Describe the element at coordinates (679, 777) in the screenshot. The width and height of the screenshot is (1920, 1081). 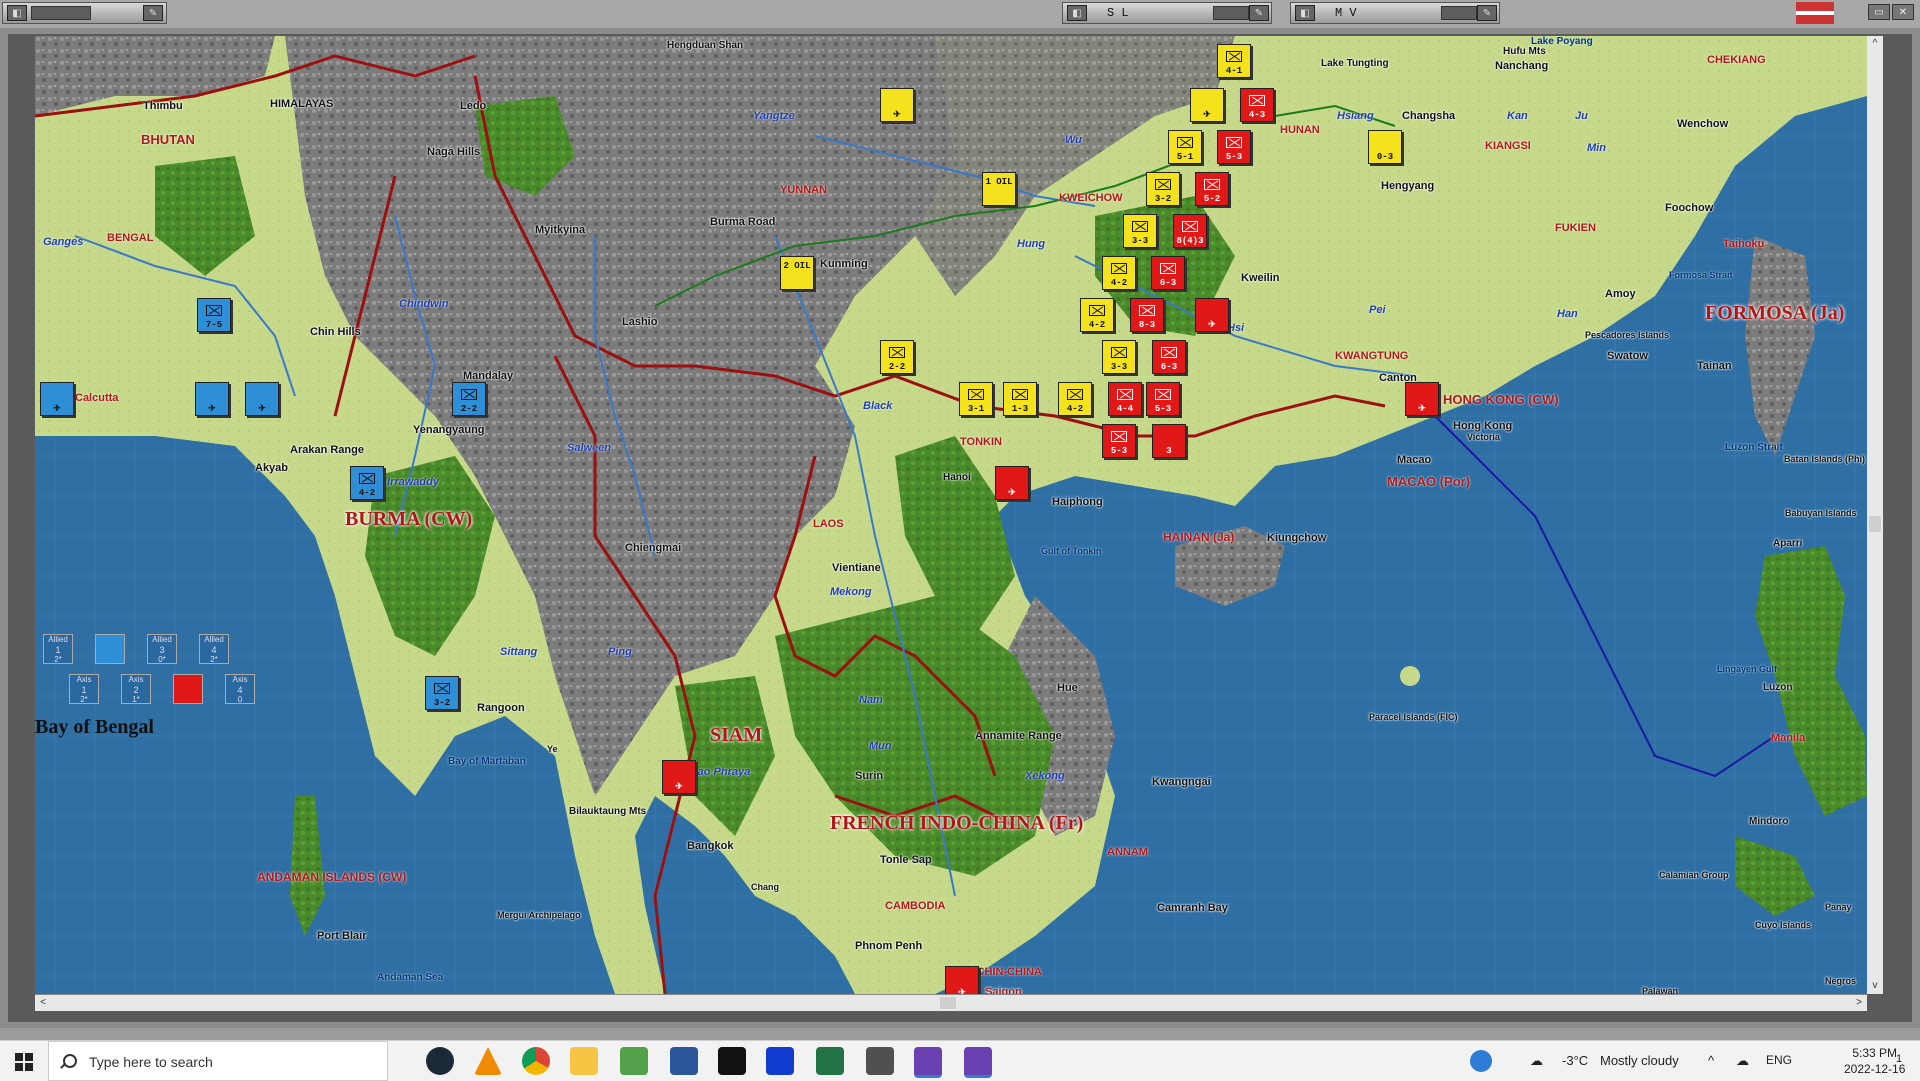
I see `siam-air-unit: ✈` at that location.